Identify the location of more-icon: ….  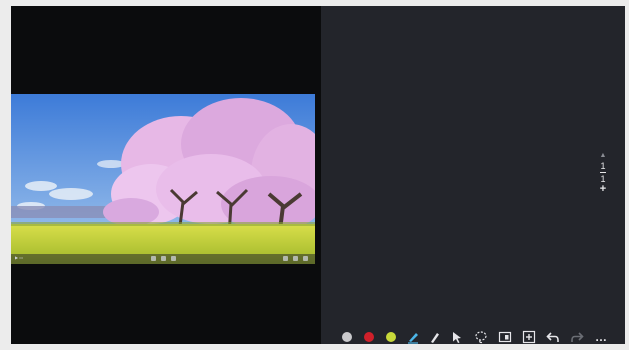
(601, 337).